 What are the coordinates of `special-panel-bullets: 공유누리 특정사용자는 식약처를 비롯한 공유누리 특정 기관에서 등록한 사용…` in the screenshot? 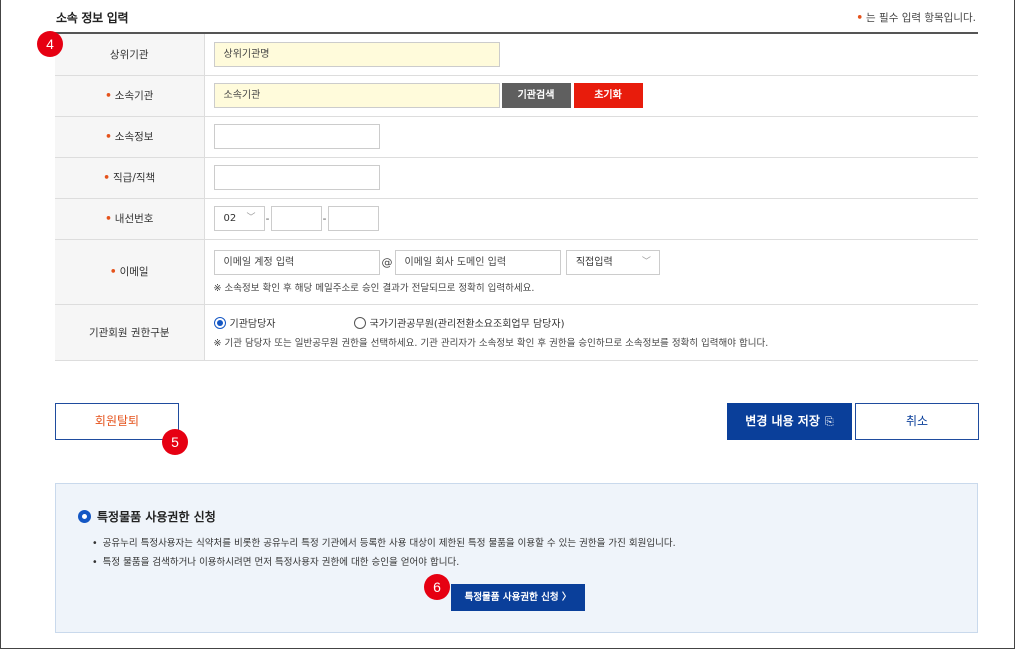 It's located at (384, 553).